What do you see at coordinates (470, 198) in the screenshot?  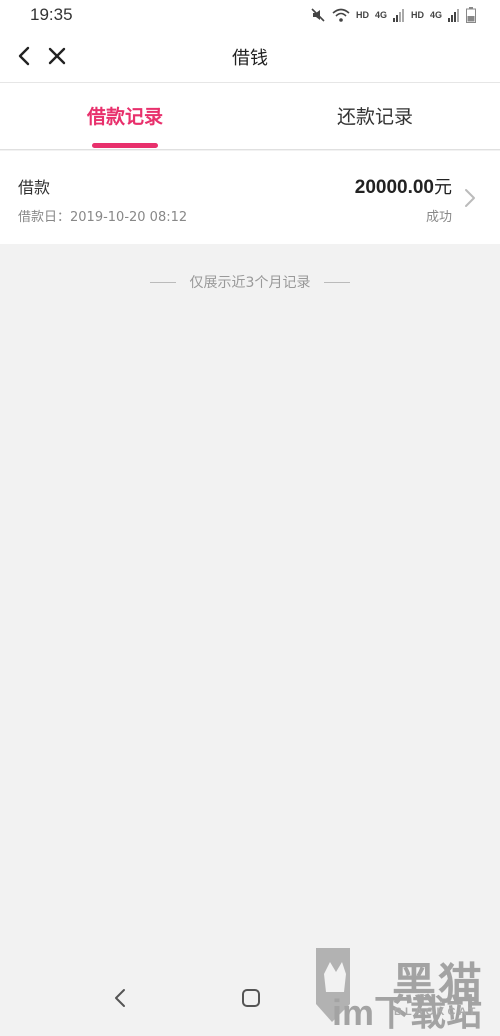 I see `chevron-right-icon` at bounding box center [470, 198].